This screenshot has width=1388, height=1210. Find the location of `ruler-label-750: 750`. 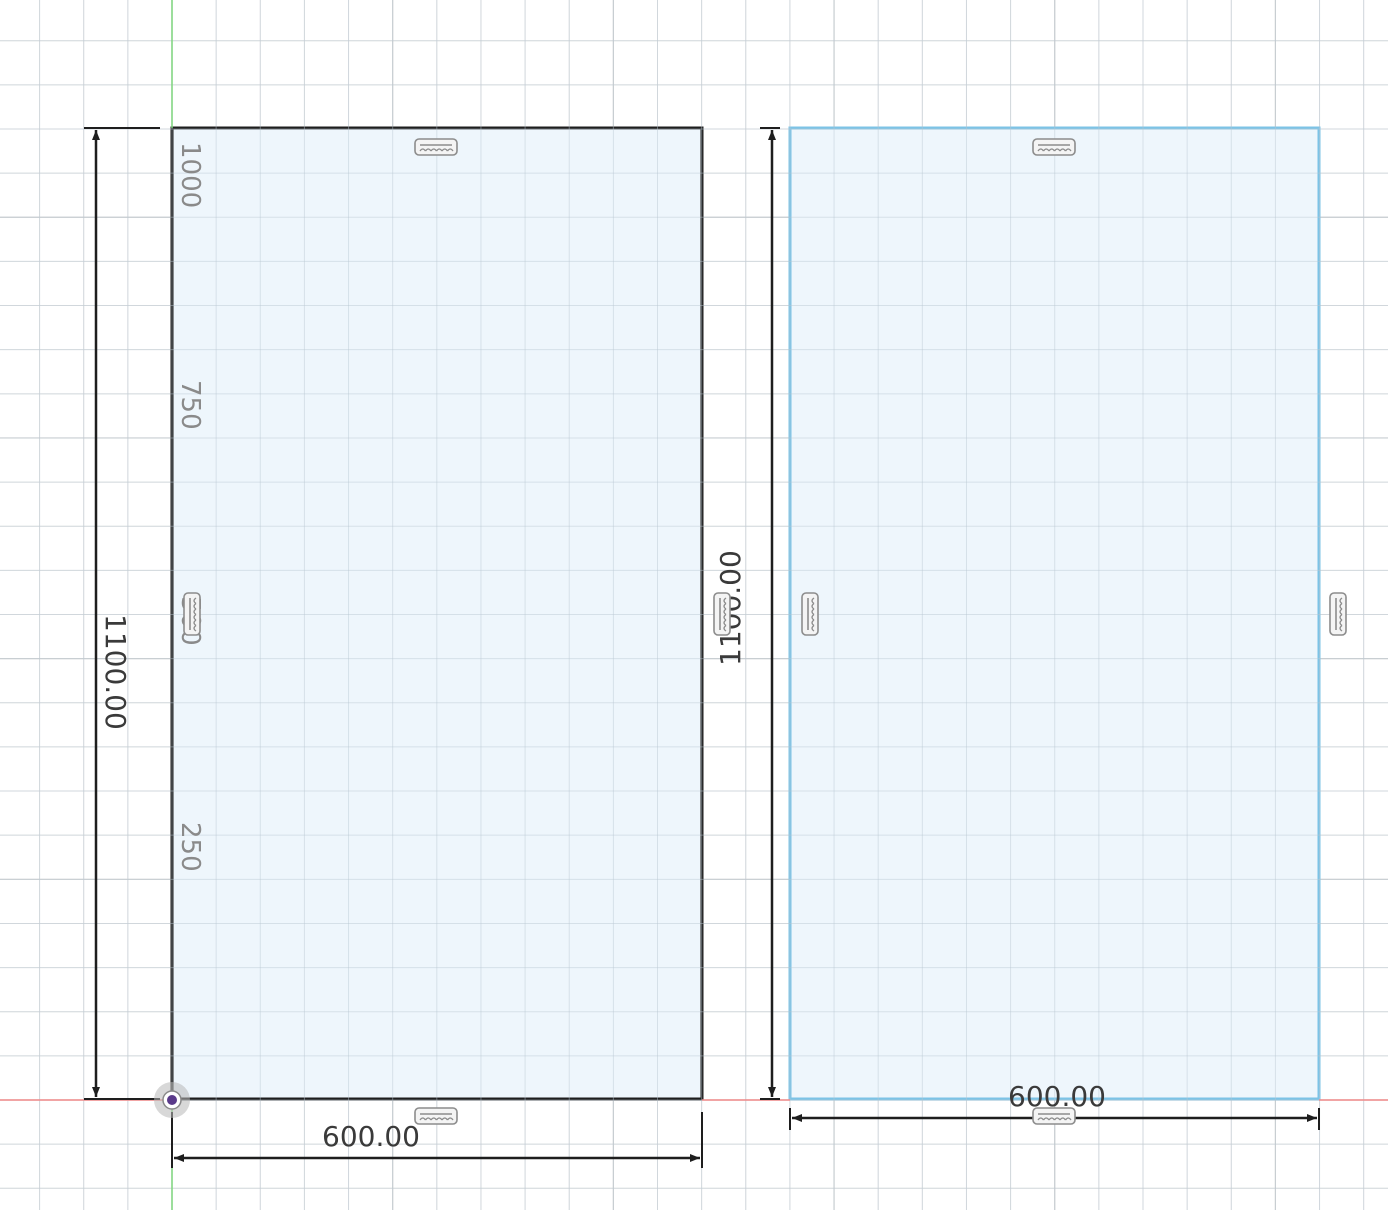

ruler-label-750: 750 is located at coordinates (190, 405).